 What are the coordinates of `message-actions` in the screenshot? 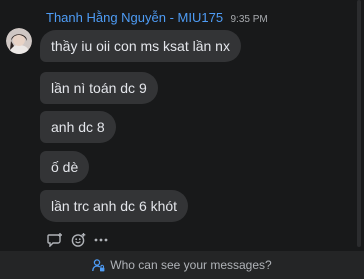 It's located at (77, 240).